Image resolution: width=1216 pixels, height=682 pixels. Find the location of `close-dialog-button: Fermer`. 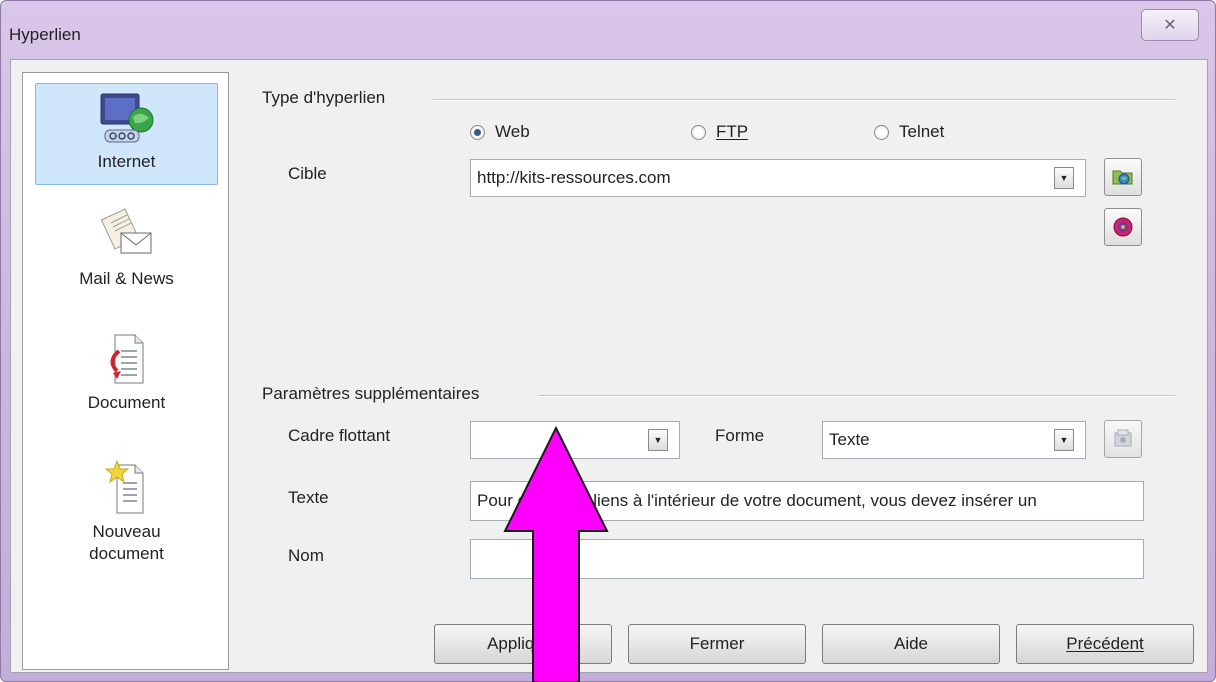

close-dialog-button: Fermer is located at coordinates (717, 644).